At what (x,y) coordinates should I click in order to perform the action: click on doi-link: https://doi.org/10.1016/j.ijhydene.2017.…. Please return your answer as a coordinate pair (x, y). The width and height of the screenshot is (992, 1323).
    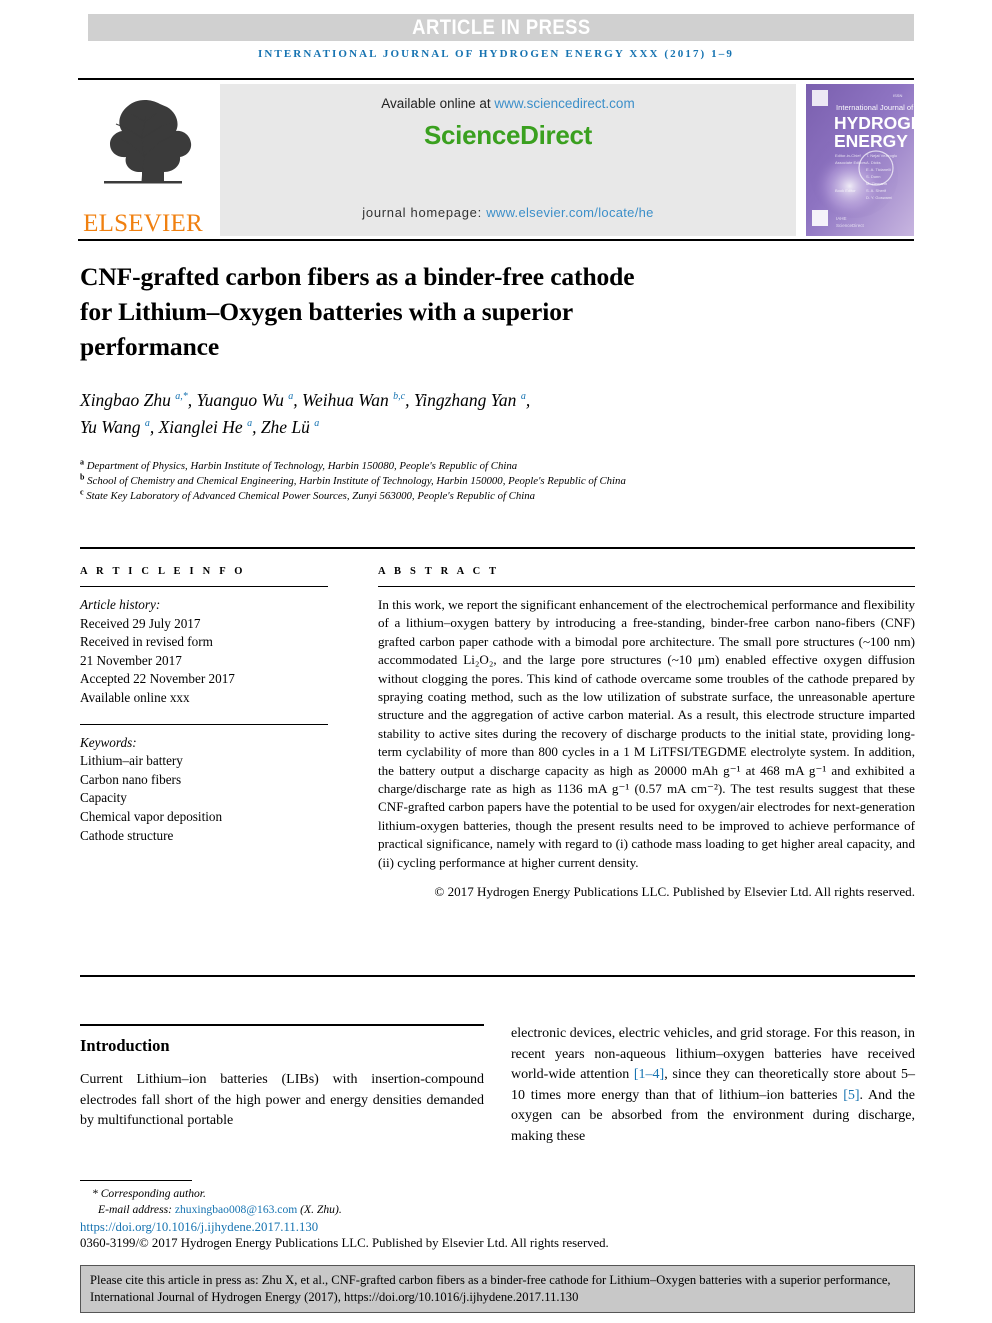
    Looking at the image, I should click on (290, 1227).